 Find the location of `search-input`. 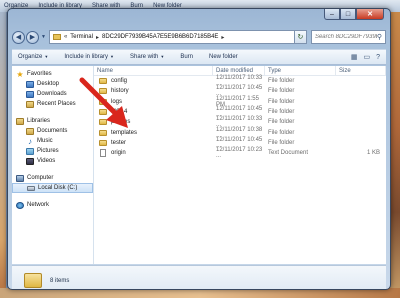

search-input is located at coordinates (345, 37).